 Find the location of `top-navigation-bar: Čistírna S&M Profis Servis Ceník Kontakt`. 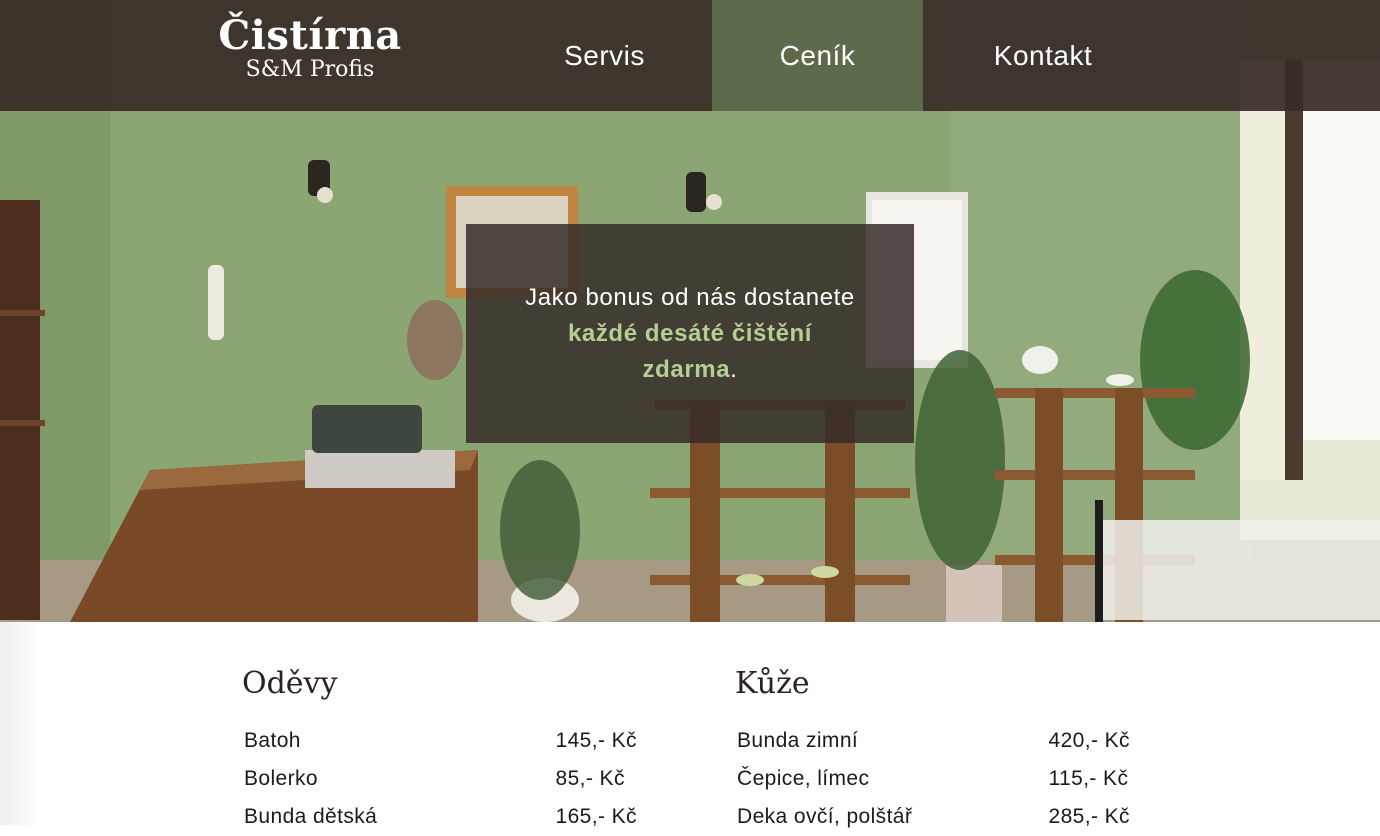

top-navigation-bar: Čistírna S&M Profis Servis Ceník Kontakt is located at coordinates (690, 55).